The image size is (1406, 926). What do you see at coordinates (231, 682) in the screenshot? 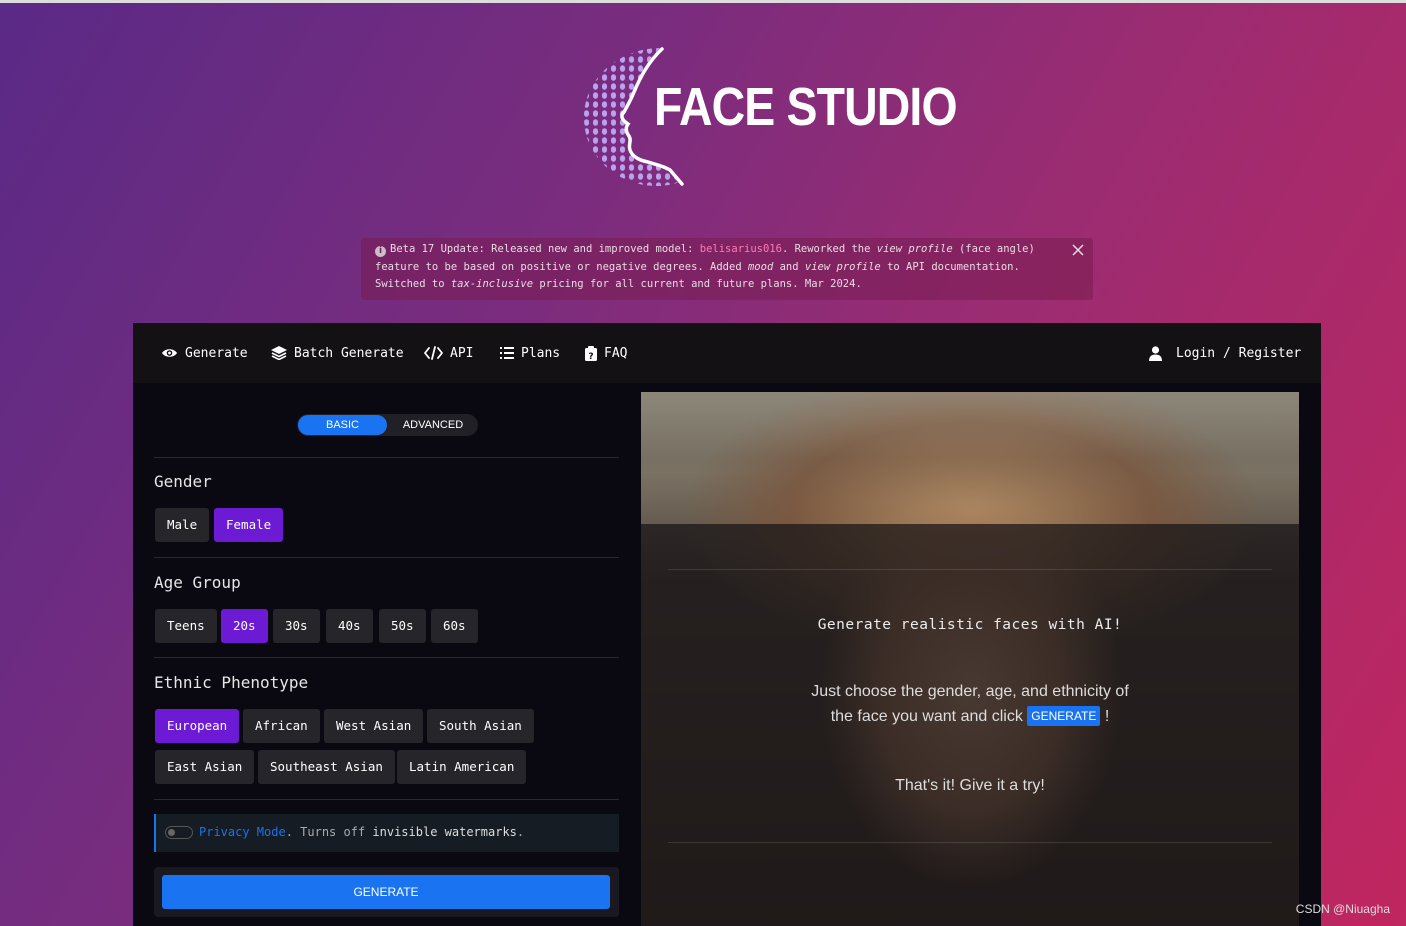
I see `ethnic-title: Ethnic Phenotype` at bounding box center [231, 682].